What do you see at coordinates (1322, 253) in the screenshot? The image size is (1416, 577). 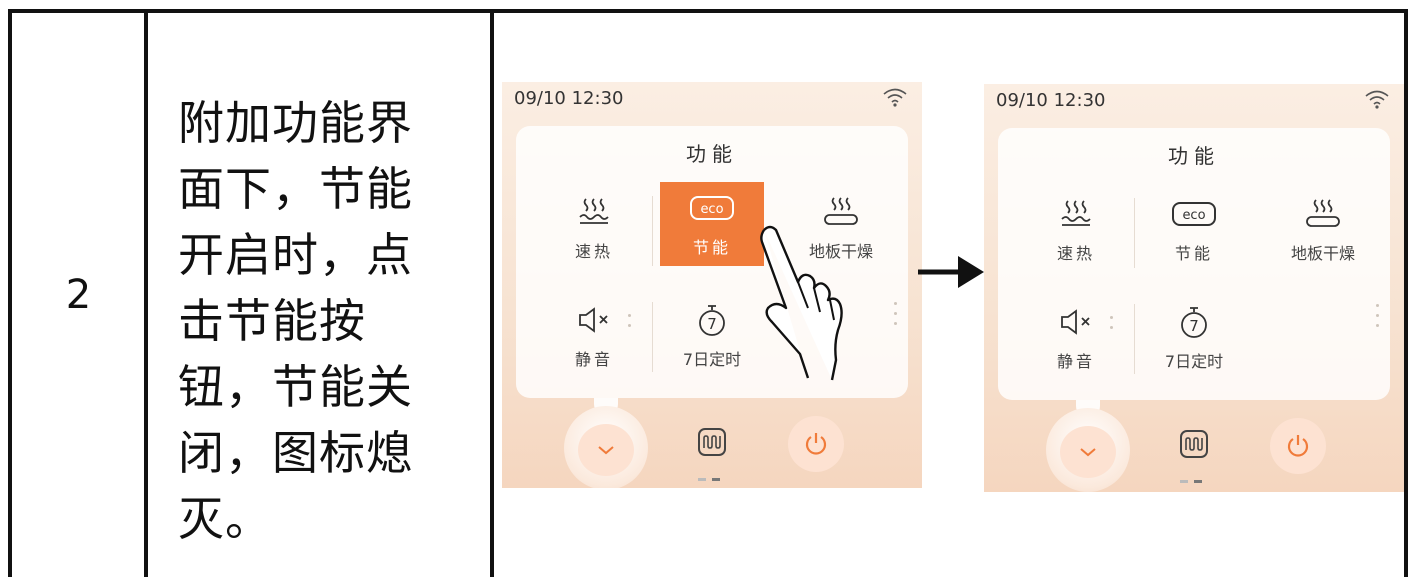 I see `floor-dry-label: 地板干燥` at bounding box center [1322, 253].